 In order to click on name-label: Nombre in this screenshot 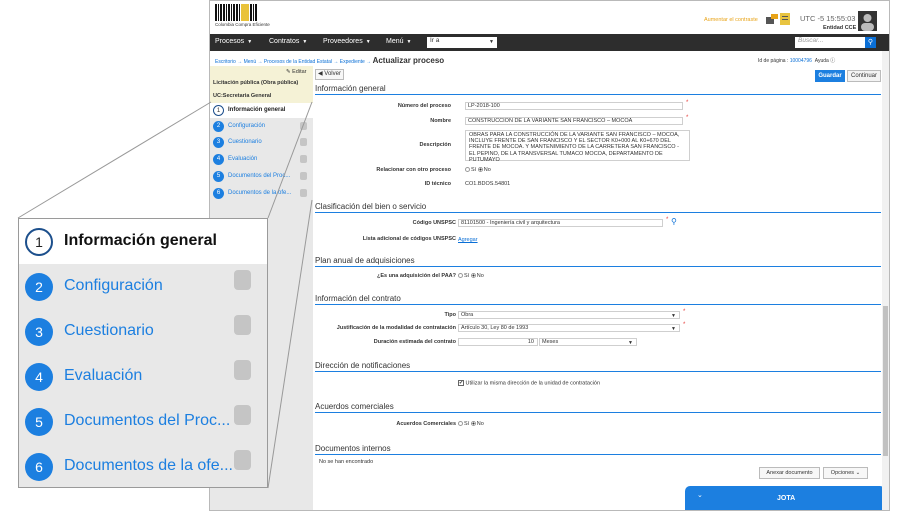, I will do `click(440, 121)`.